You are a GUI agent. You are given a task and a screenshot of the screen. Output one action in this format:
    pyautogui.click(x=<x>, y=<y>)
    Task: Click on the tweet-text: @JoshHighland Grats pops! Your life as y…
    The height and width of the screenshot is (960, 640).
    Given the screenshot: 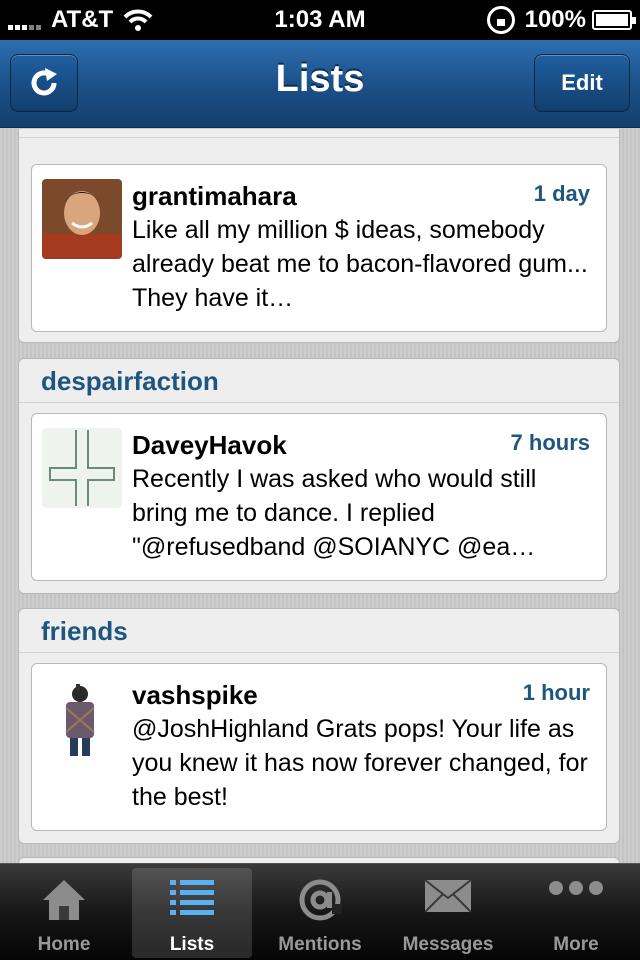 What is the action you would take?
    pyautogui.click(x=360, y=763)
    